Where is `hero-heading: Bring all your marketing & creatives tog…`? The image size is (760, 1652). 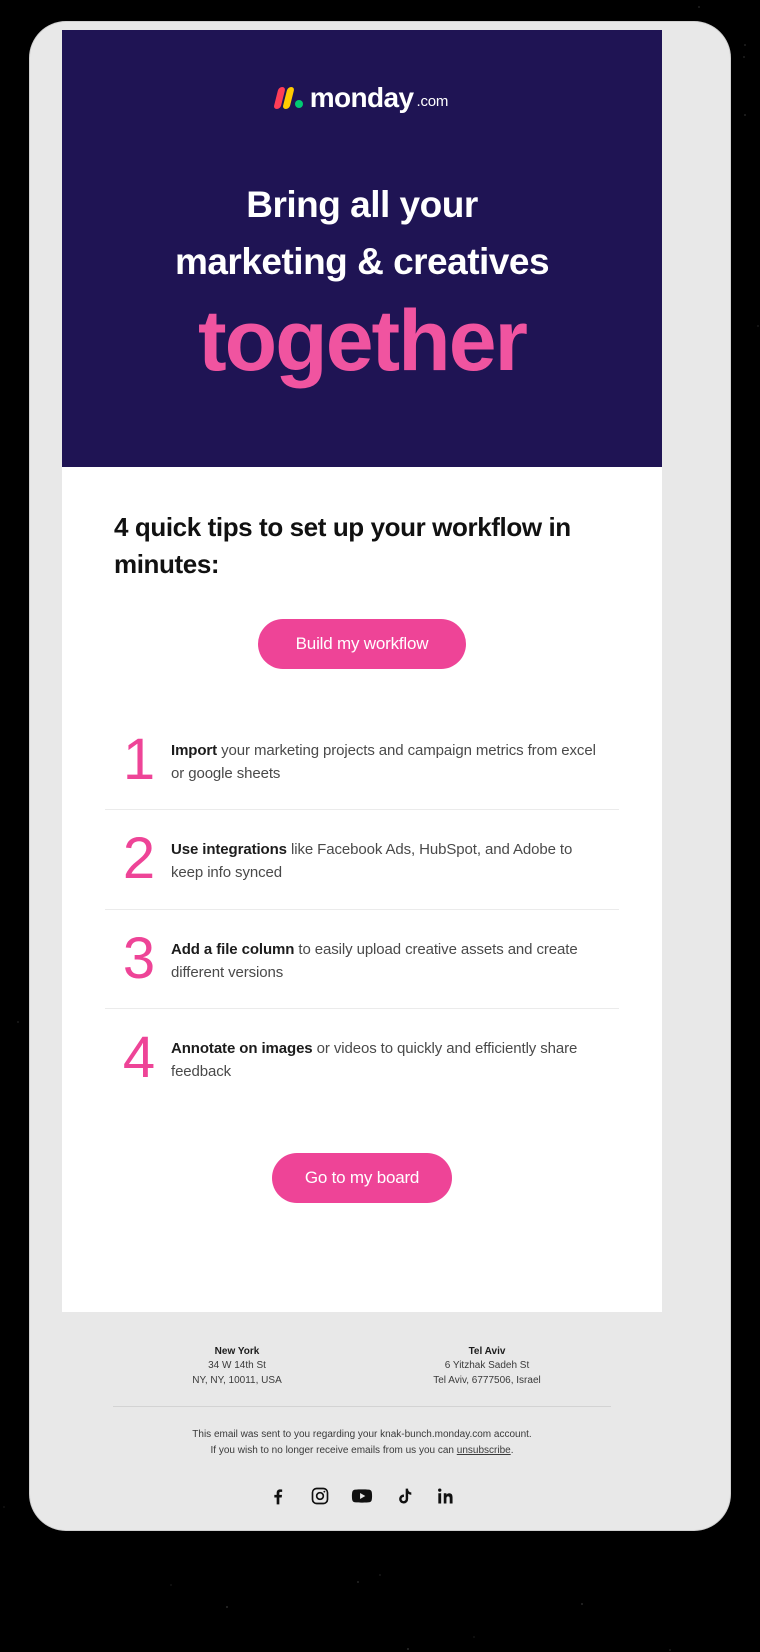 hero-heading: Bring all your marketing & creatives tog… is located at coordinates (362, 282).